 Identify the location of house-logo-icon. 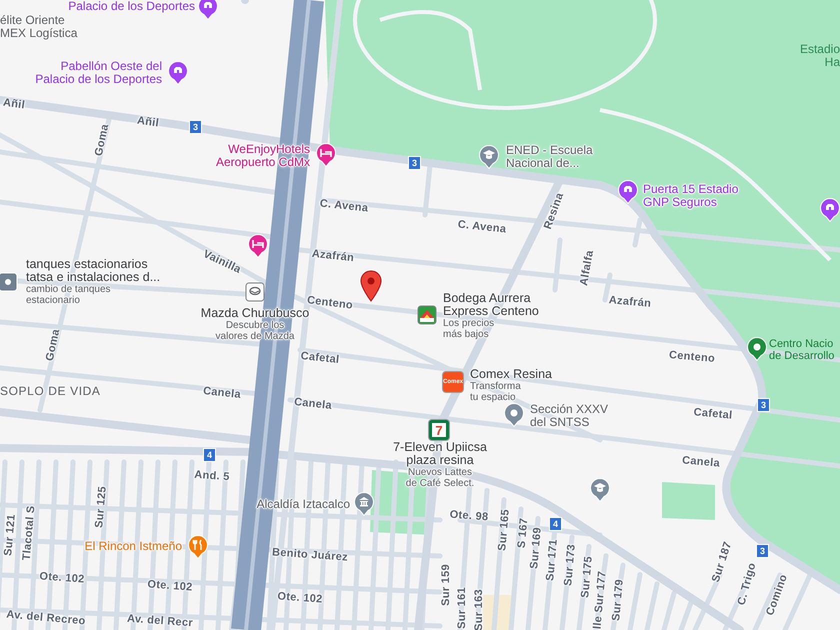
(427, 315).